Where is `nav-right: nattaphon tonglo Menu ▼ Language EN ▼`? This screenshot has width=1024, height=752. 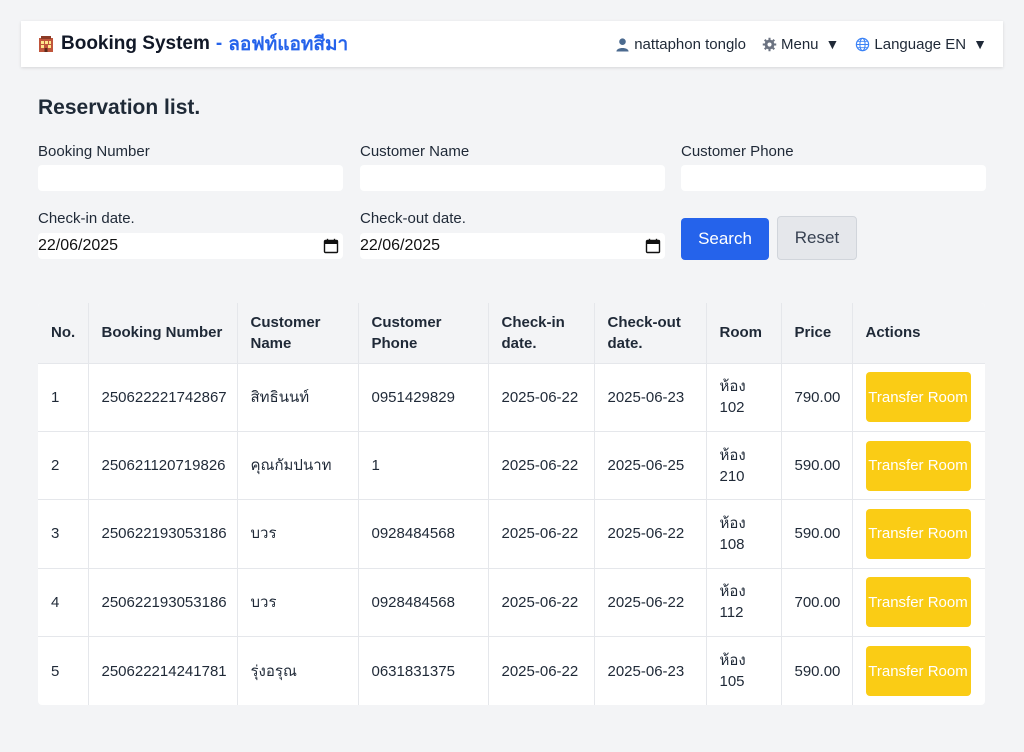
nav-right: nattaphon tonglo Menu ▼ Language EN ▼ is located at coordinates (801, 44).